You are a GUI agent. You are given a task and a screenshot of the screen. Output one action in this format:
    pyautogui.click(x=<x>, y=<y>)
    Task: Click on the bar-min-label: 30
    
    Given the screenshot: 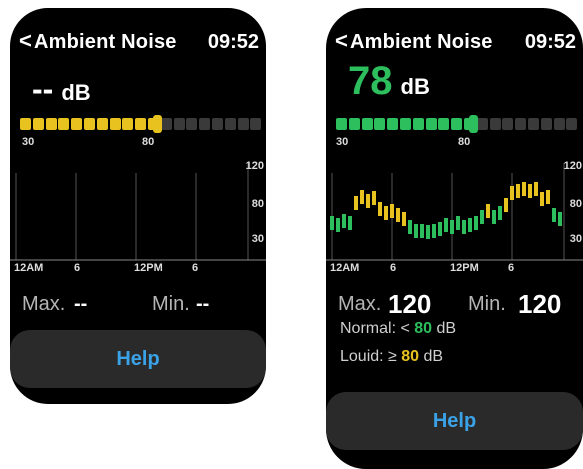 What is the action you would take?
    pyautogui.click(x=342, y=142)
    